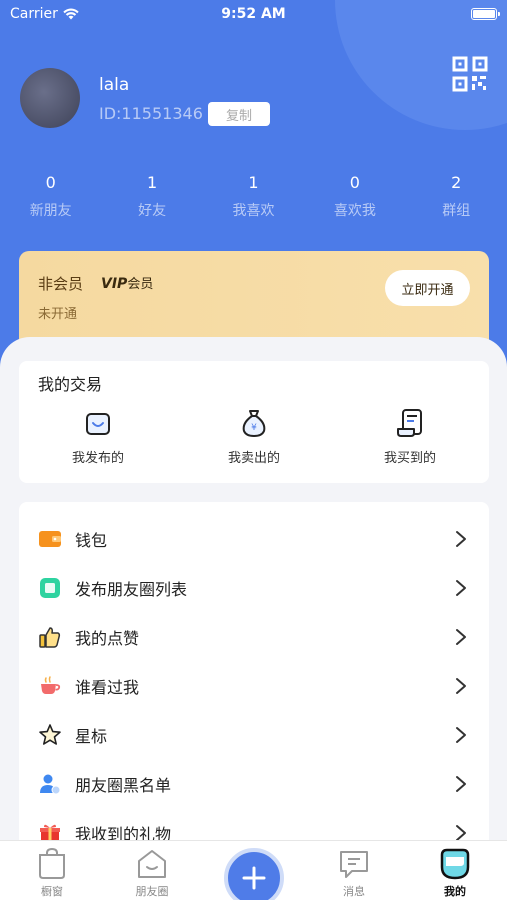 This screenshot has height=900, width=507. What do you see at coordinates (152, 211) in the screenshot?
I see `stat-label: 好友` at bounding box center [152, 211].